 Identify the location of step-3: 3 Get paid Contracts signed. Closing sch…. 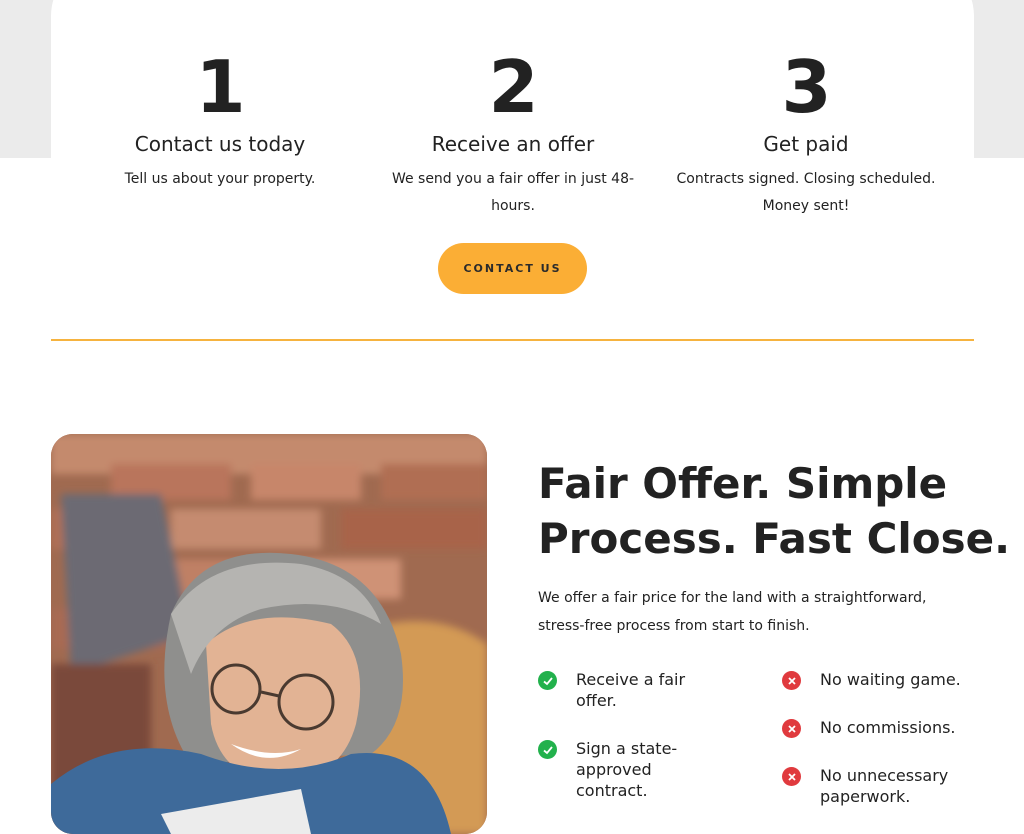
(806, 133).